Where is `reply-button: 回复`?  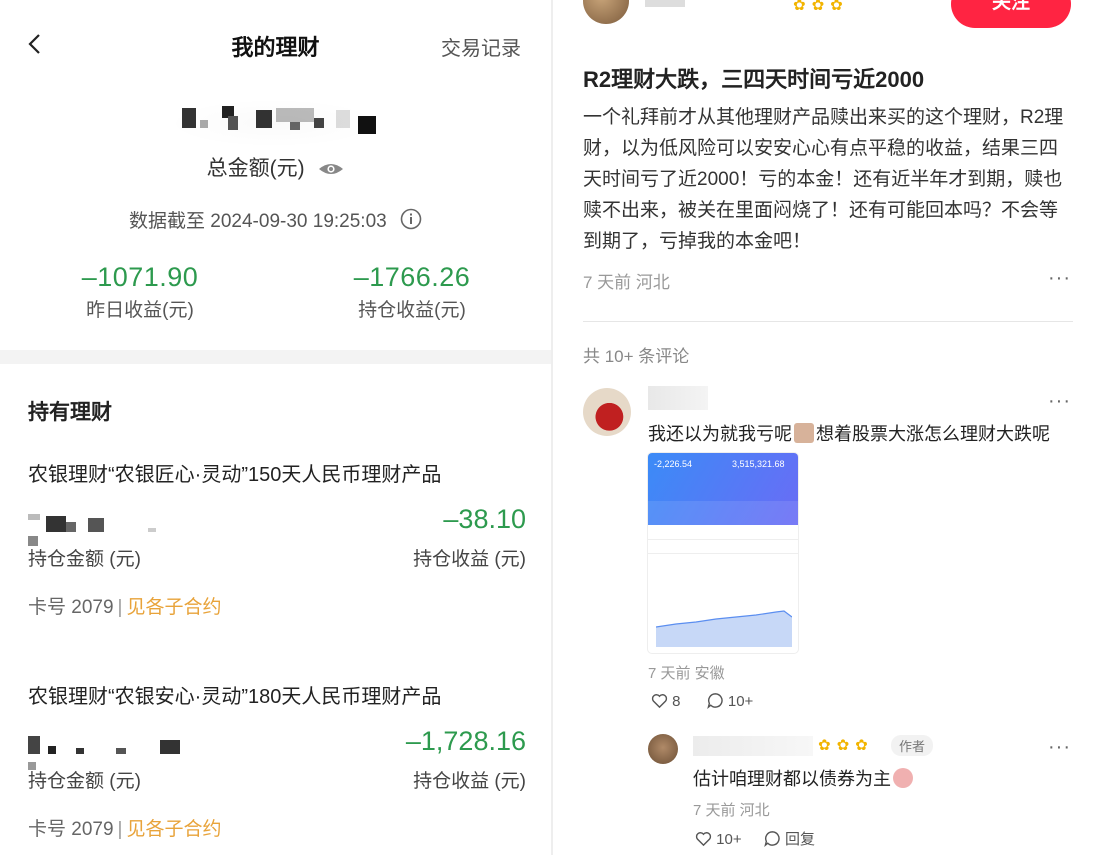 reply-button: 回复 is located at coordinates (789, 839).